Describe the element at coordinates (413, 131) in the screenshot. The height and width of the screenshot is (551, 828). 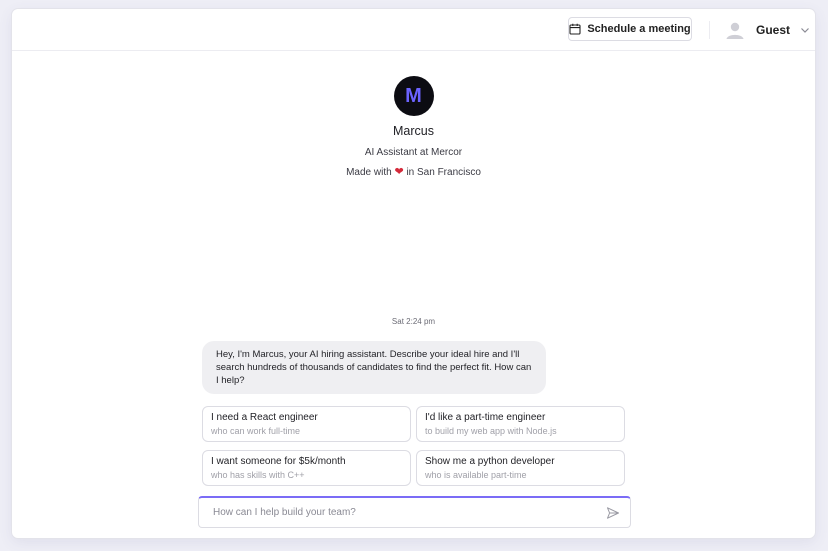
I see `assistant-name: Marcus` at that location.